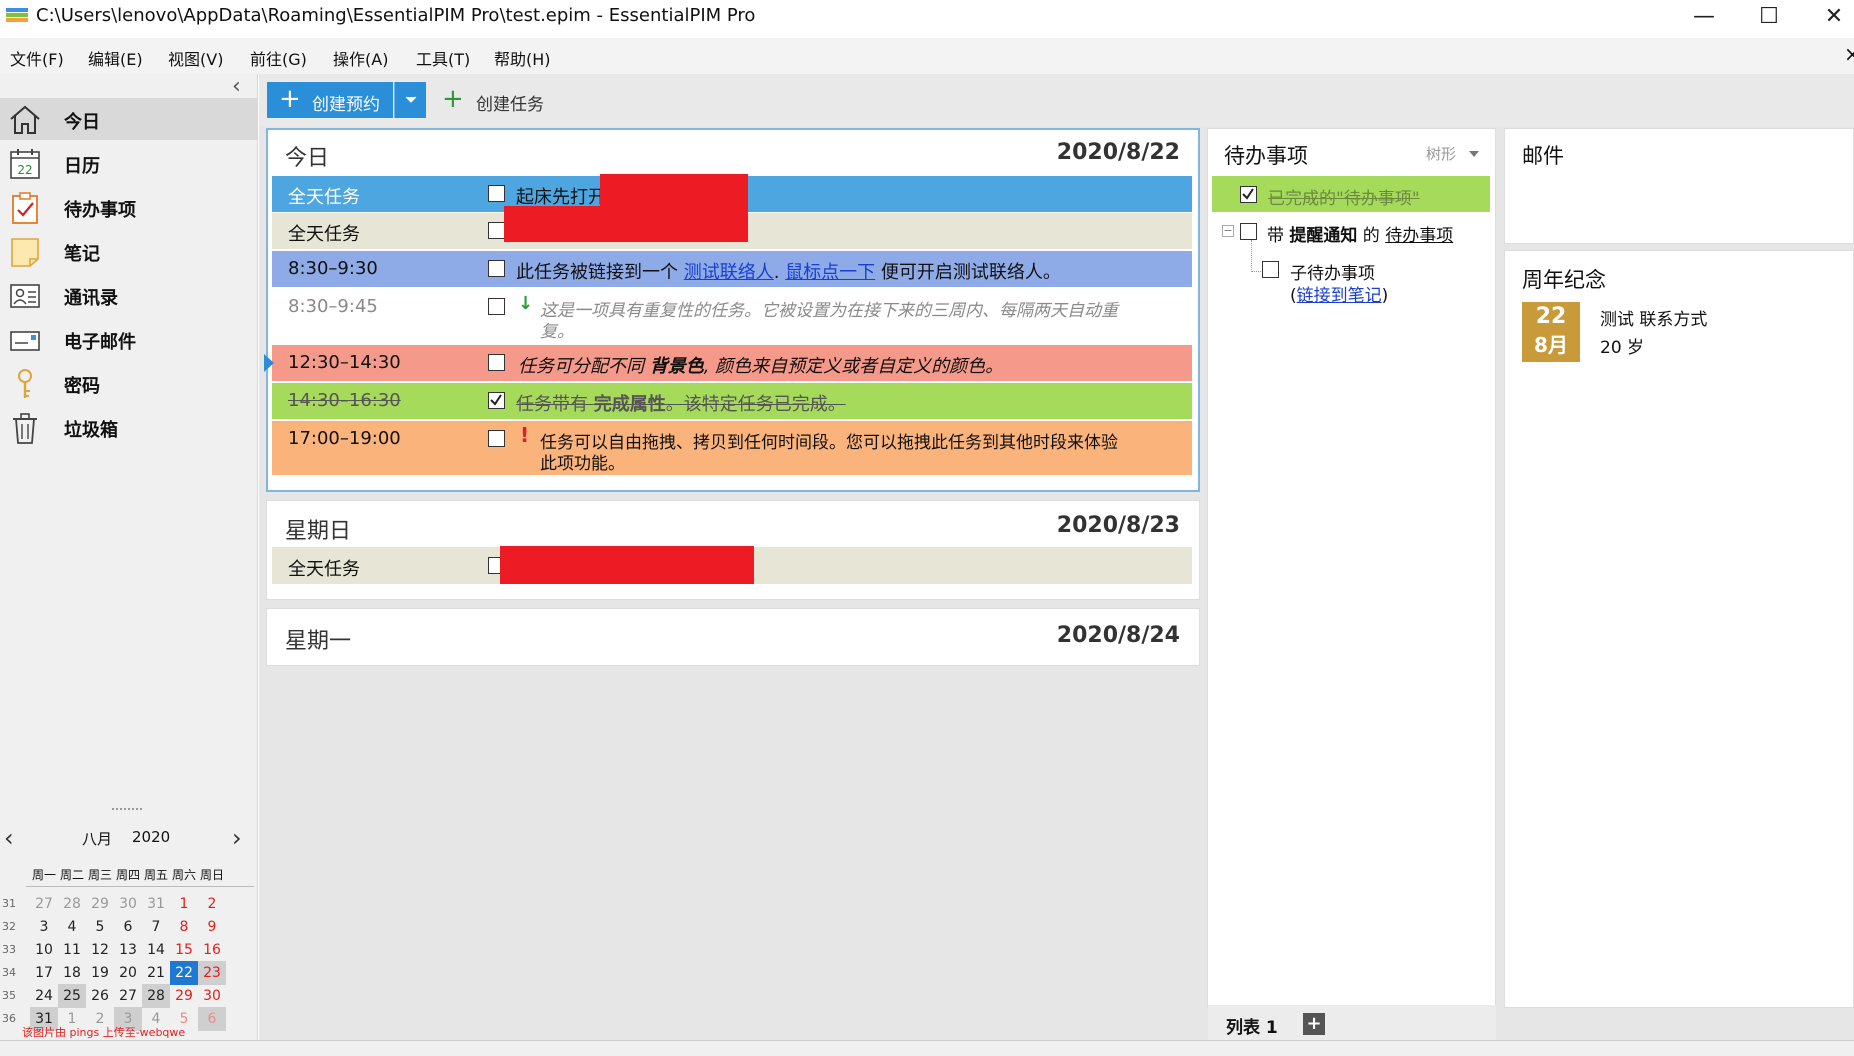 The image size is (1854, 1056). I want to click on sidebar-item-trash: 垃圾箱, so click(128, 427).